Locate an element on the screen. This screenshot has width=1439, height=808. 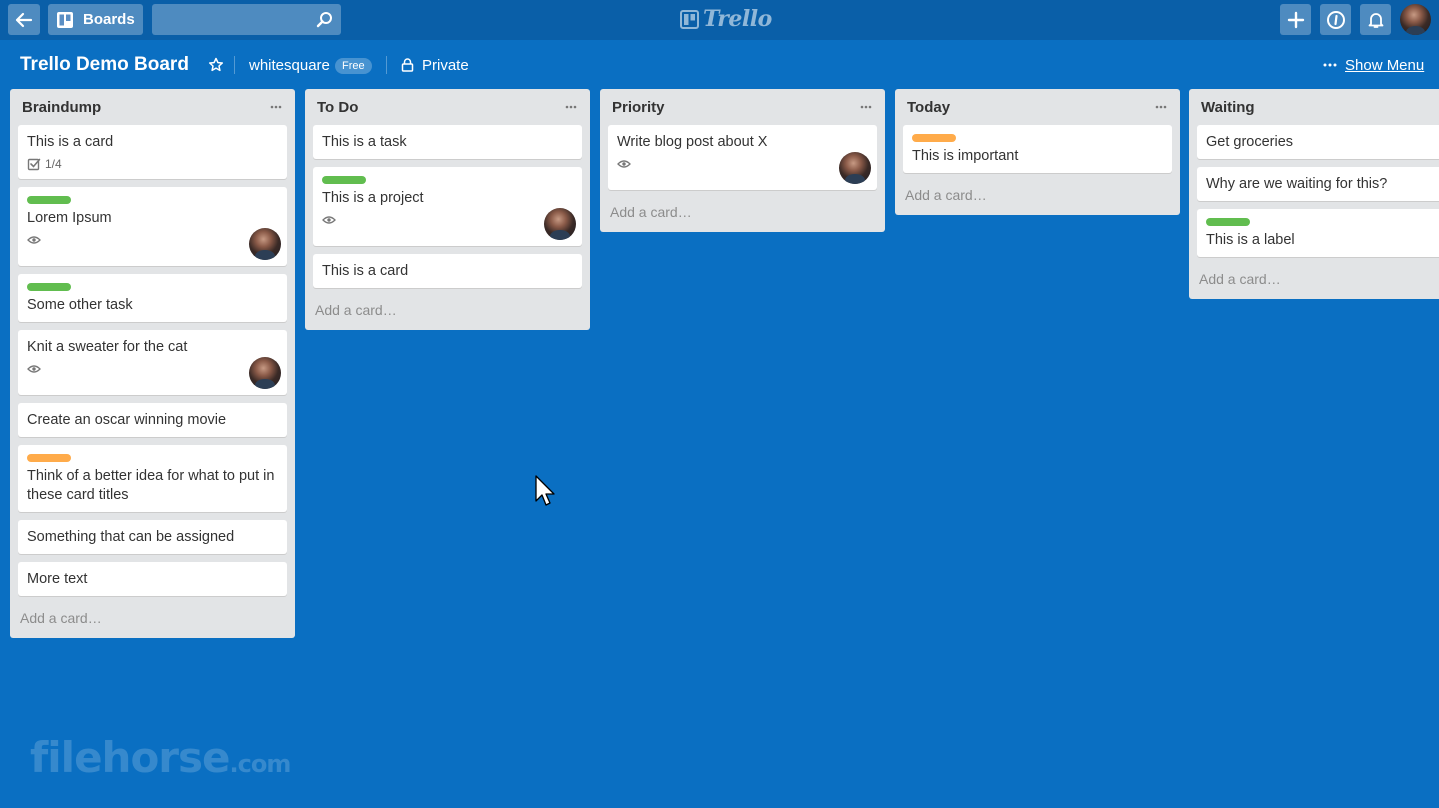
plus-icon is located at coordinates (1295, 19).